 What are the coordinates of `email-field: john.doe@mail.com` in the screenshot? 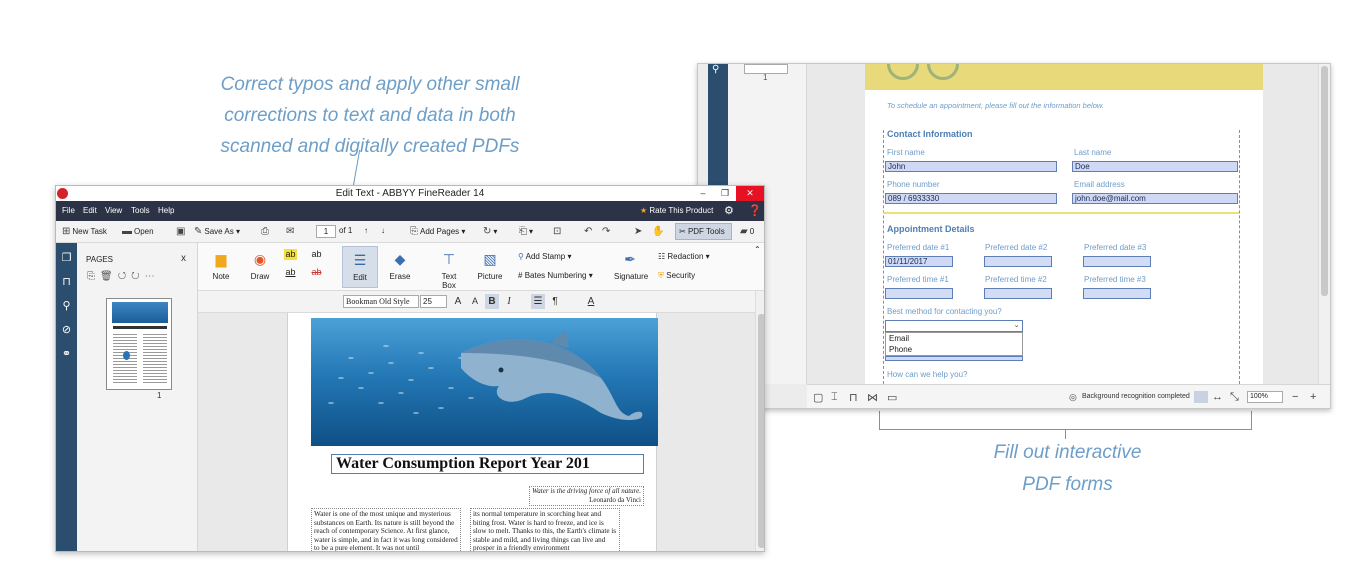 It's located at (1155, 198).